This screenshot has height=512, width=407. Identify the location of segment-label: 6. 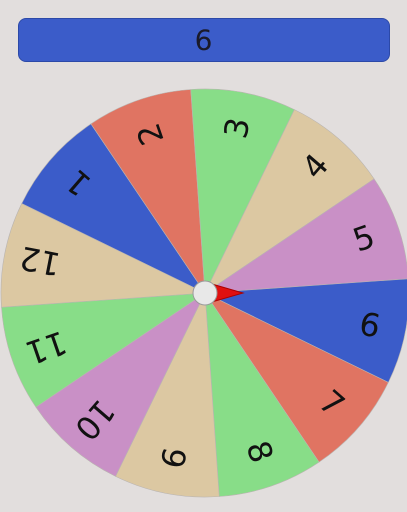
(370, 325).